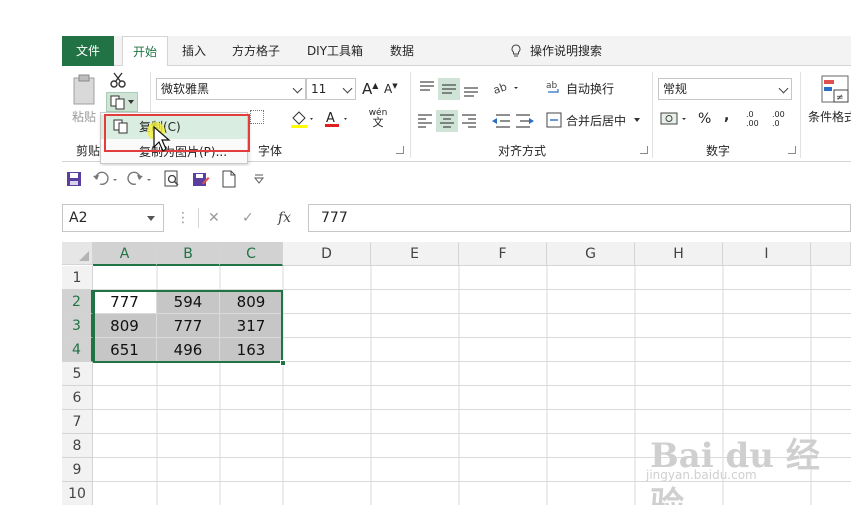  Describe the element at coordinates (370, 89) in the screenshot. I see `increase-font-icon: A▲` at that location.